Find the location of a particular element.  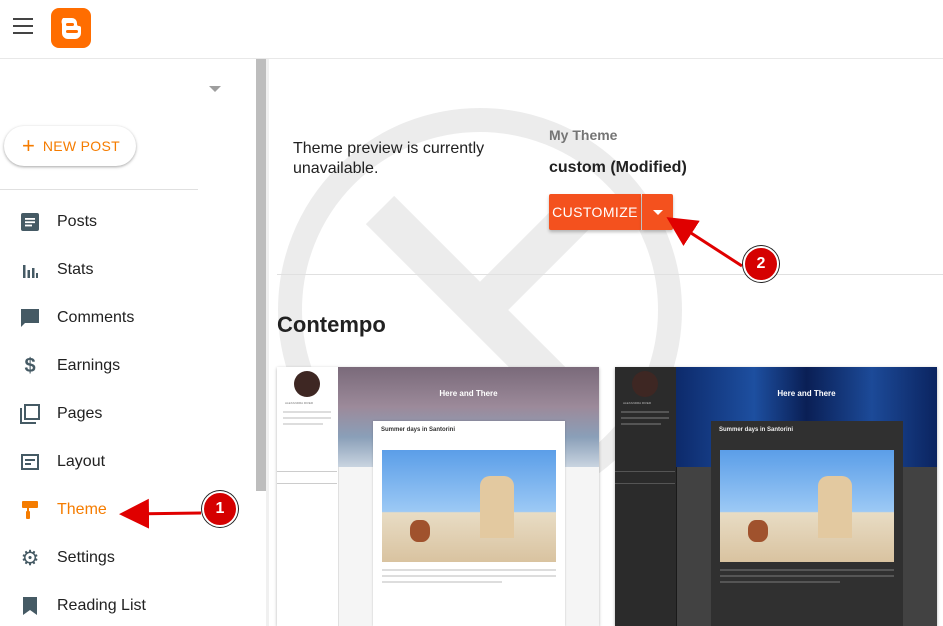

annotation-badge-1: 1 is located at coordinates (220, 509).